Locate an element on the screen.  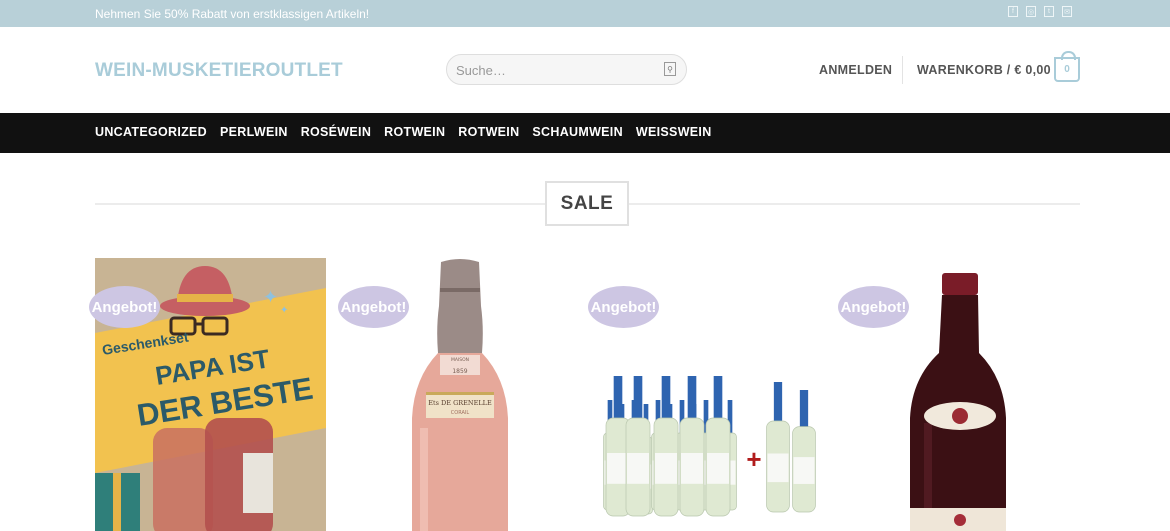
nav-item-schaumwein: SCHAUMWEIN is located at coordinates (577, 132).